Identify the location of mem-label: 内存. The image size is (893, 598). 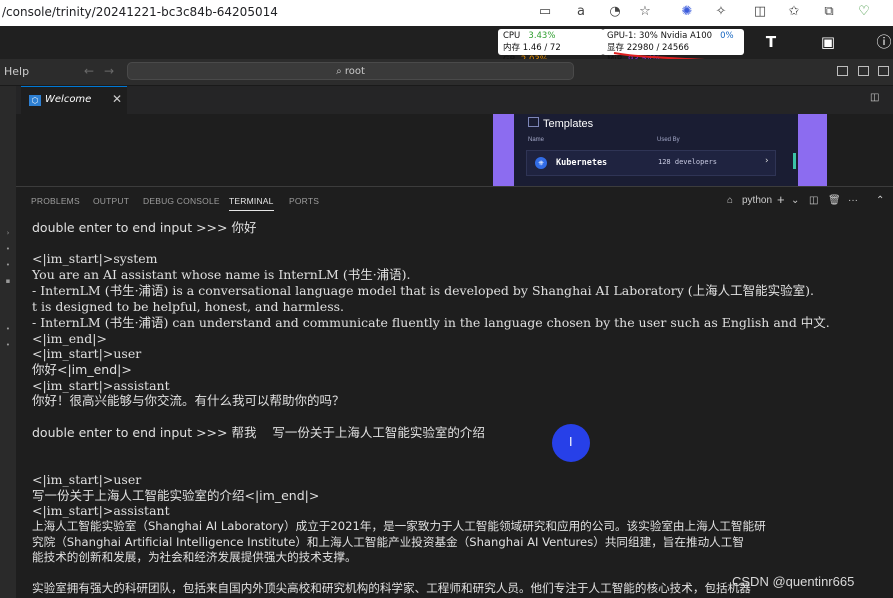
(512, 48).